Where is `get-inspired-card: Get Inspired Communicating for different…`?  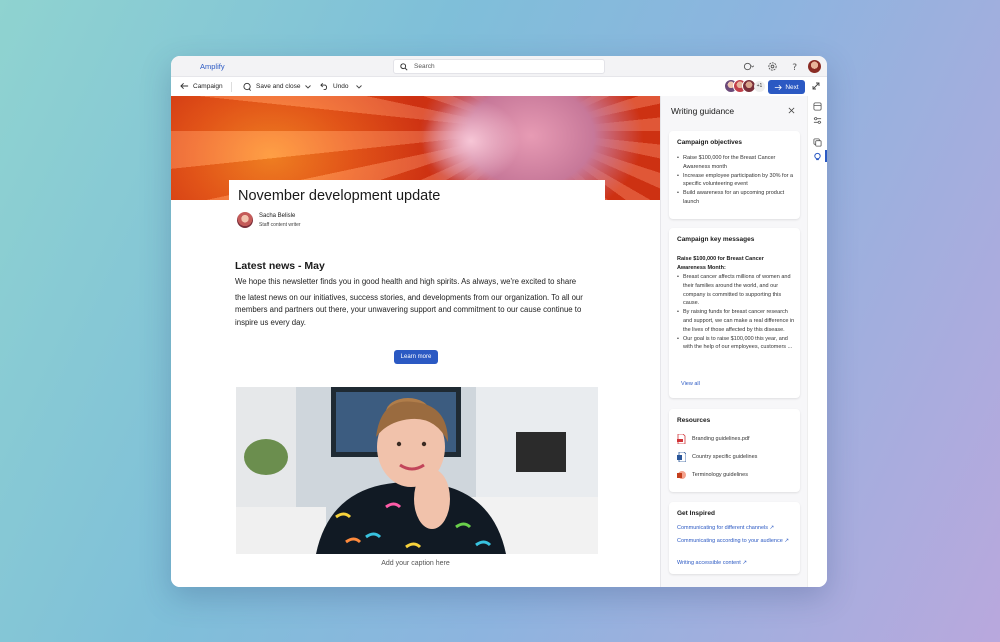
get-inspired-card: Get Inspired Communicating for different… is located at coordinates (734, 538).